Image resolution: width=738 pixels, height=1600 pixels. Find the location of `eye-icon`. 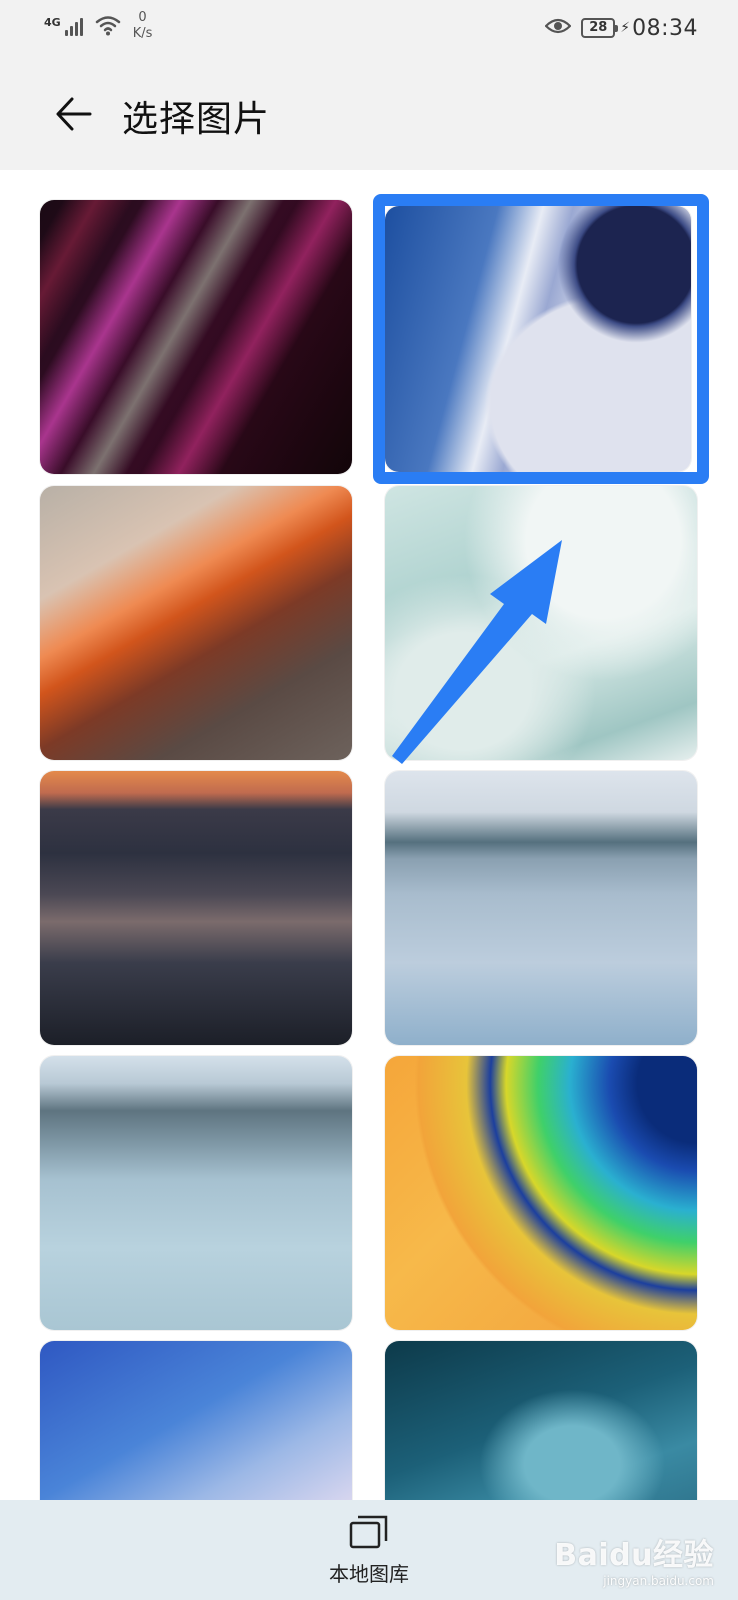

eye-icon is located at coordinates (558, 28).